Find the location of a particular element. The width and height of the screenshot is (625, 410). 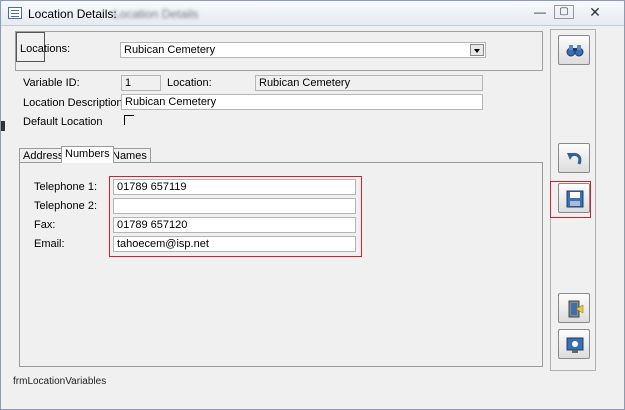

telephone2-label: Telephone 2: is located at coordinates (65, 206).